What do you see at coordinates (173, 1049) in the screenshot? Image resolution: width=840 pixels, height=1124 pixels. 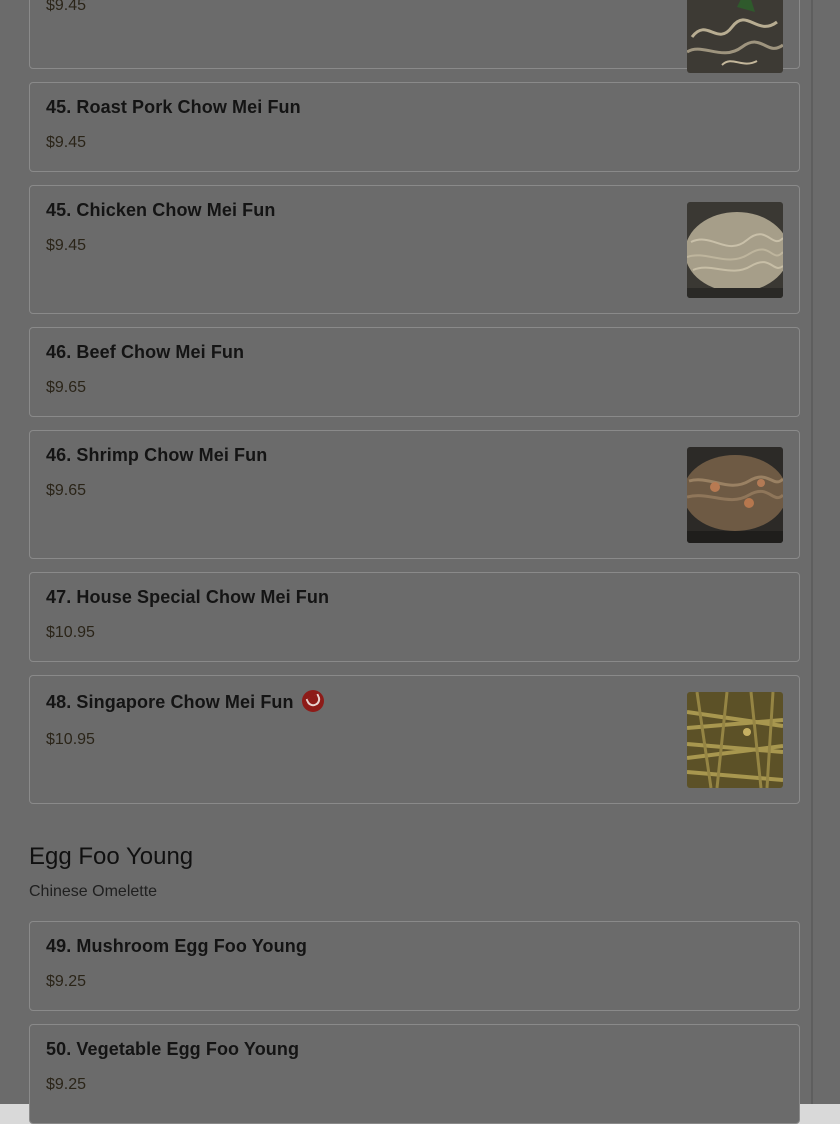 I see `item-name: 50. Vegetable Egg Foo Young` at bounding box center [173, 1049].